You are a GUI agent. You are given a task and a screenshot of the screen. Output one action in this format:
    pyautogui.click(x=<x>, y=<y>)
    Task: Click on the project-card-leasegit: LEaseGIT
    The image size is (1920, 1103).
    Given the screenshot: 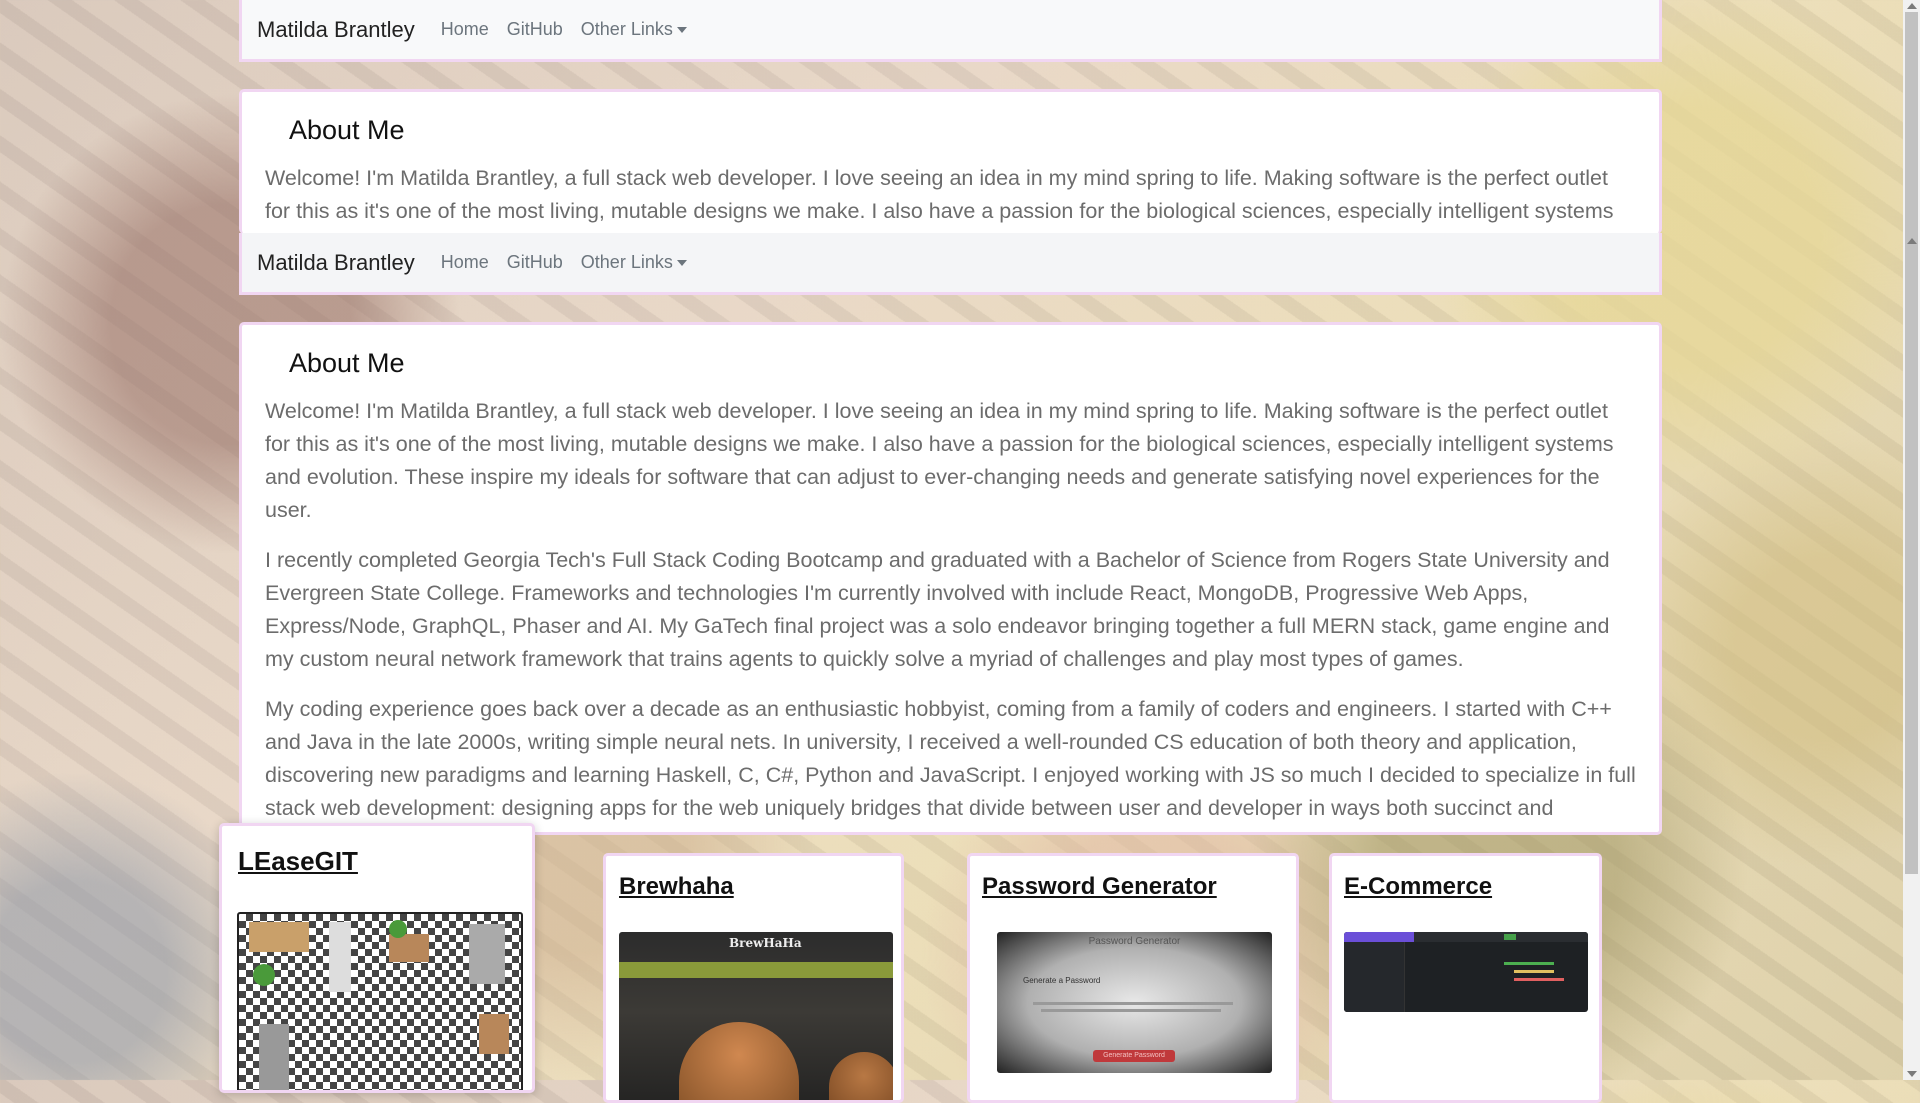 What is the action you would take?
    pyautogui.click(x=377, y=958)
    